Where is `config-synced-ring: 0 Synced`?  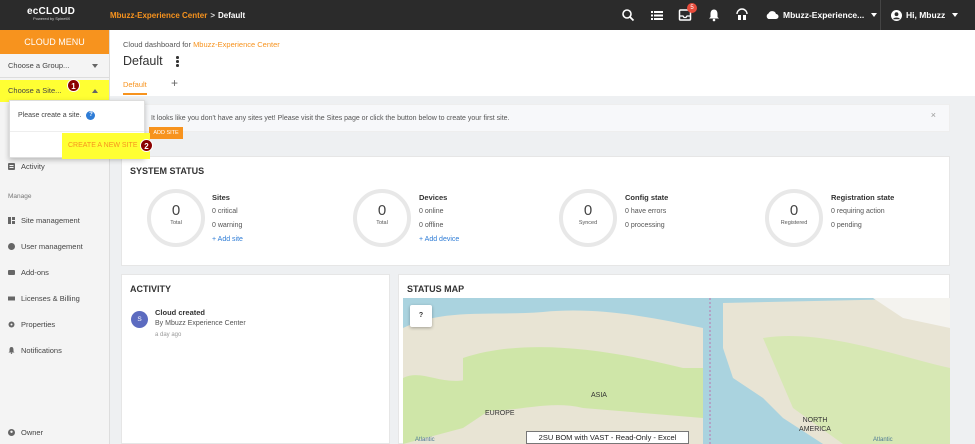
config-synced-ring: 0 Synced is located at coordinates (588, 218).